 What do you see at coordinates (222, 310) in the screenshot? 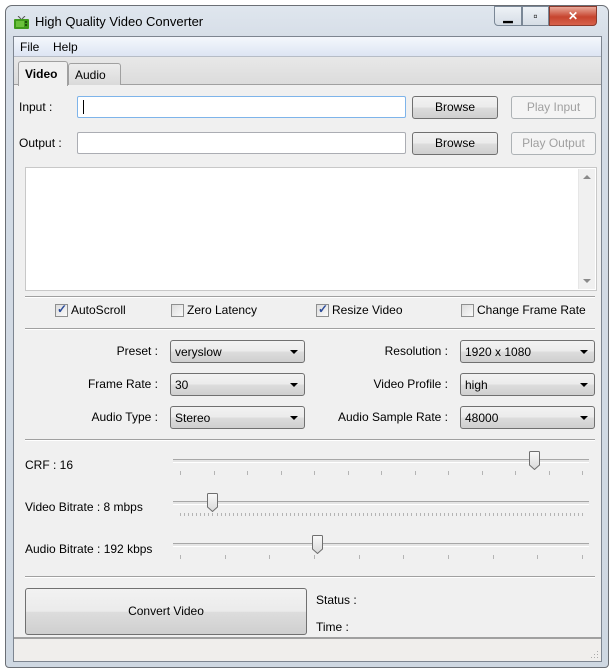
I see `zero-latency-label: Zero Latency` at bounding box center [222, 310].